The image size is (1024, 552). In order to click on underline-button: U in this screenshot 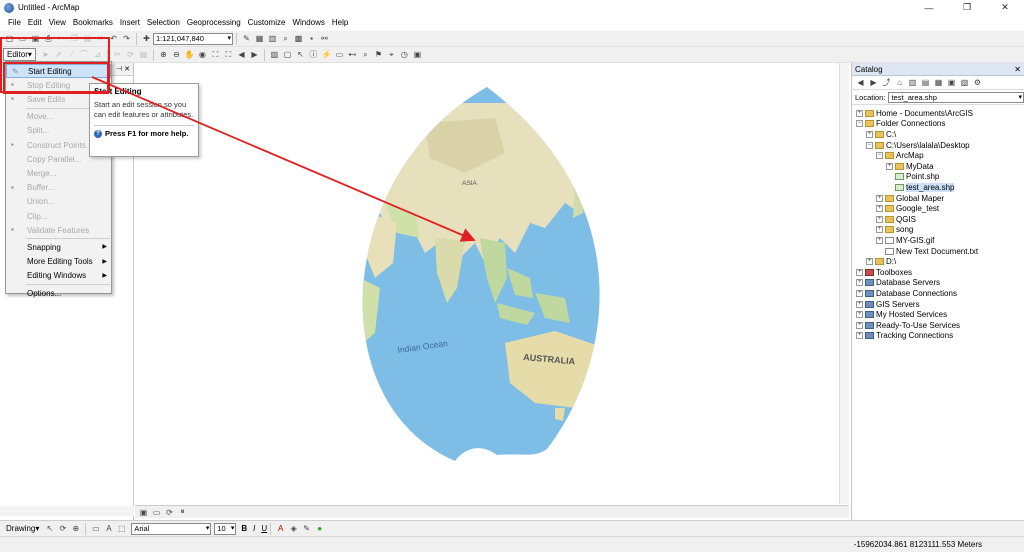, I will do `click(264, 528)`.